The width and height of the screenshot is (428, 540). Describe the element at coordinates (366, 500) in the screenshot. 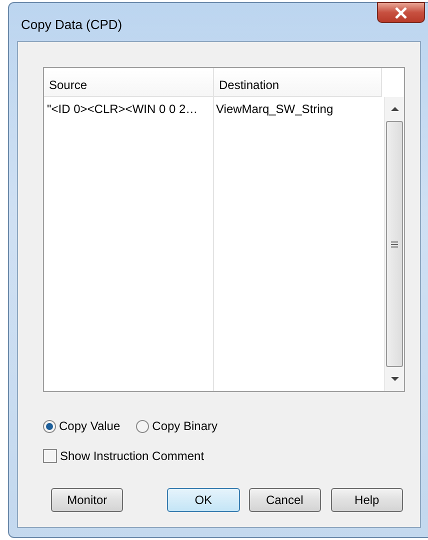

I see `dialog-button: Help` at that location.